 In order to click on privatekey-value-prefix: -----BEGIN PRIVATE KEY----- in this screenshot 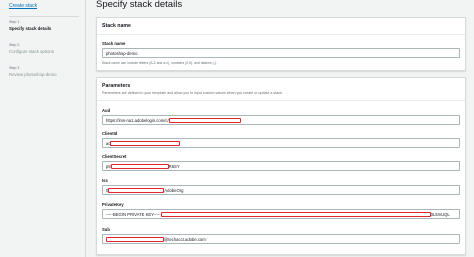, I will do `click(133, 214)`.